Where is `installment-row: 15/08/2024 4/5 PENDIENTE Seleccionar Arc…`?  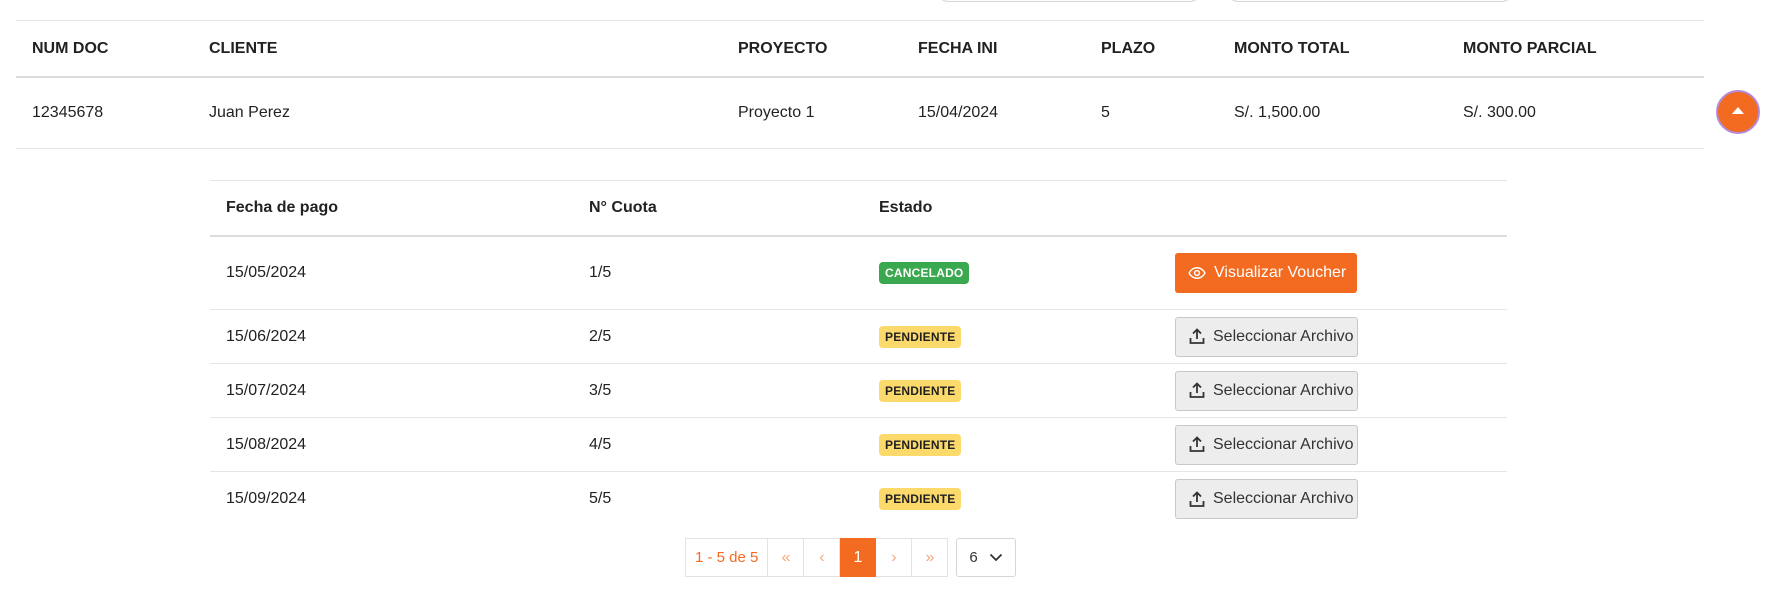 installment-row: 15/08/2024 4/5 PENDIENTE Seleccionar Arc… is located at coordinates (858, 445).